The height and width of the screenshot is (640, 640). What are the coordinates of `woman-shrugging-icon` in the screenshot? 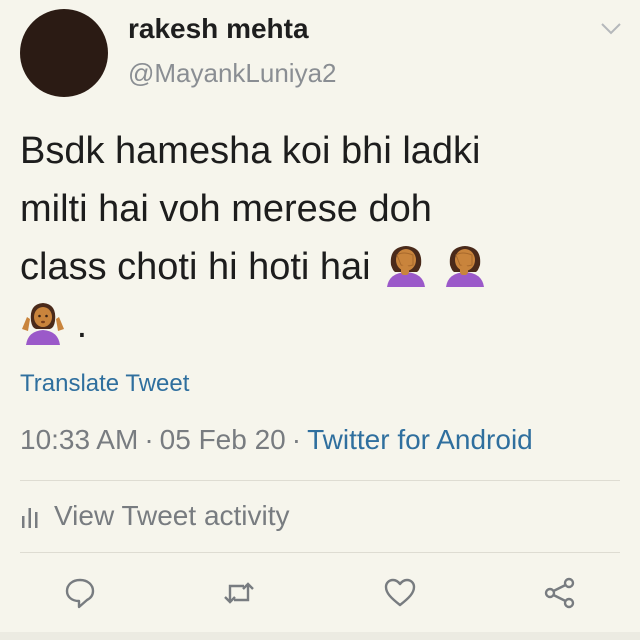 It's located at (43, 324).